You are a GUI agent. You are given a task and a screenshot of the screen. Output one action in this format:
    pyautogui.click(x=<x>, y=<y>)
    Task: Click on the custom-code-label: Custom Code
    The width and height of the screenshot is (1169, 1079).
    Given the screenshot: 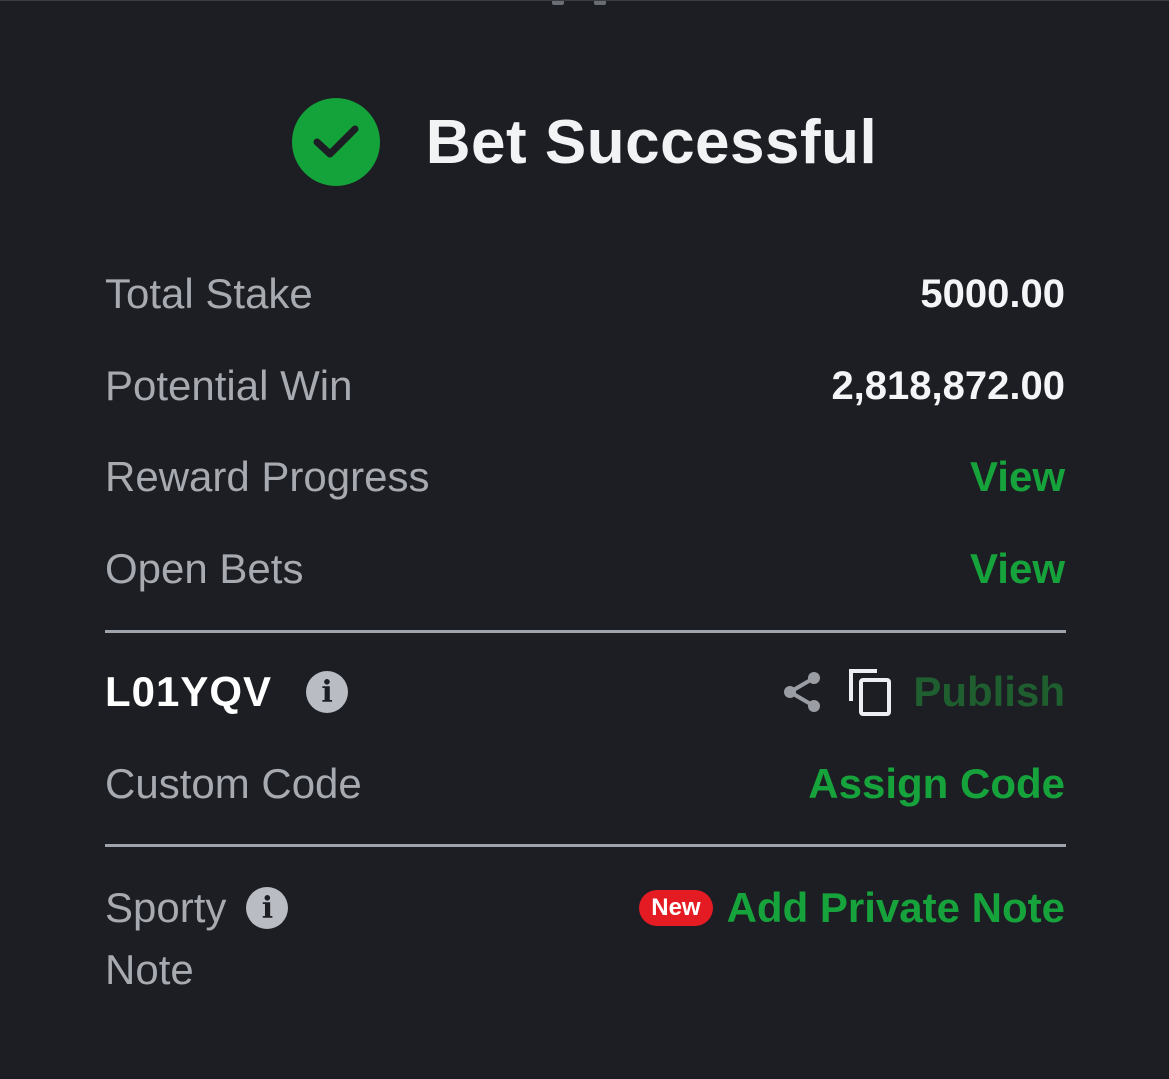 What is the action you would take?
    pyautogui.click(x=233, y=783)
    